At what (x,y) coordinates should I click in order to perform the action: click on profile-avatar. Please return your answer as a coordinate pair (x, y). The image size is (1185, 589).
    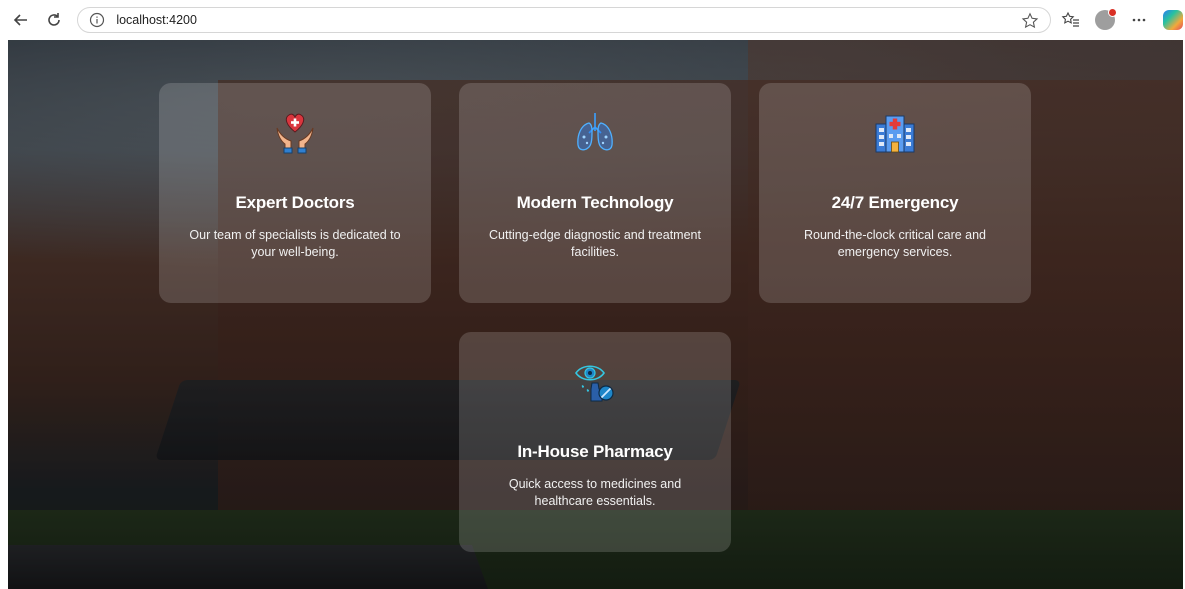
    Looking at the image, I should click on (1105, 20).